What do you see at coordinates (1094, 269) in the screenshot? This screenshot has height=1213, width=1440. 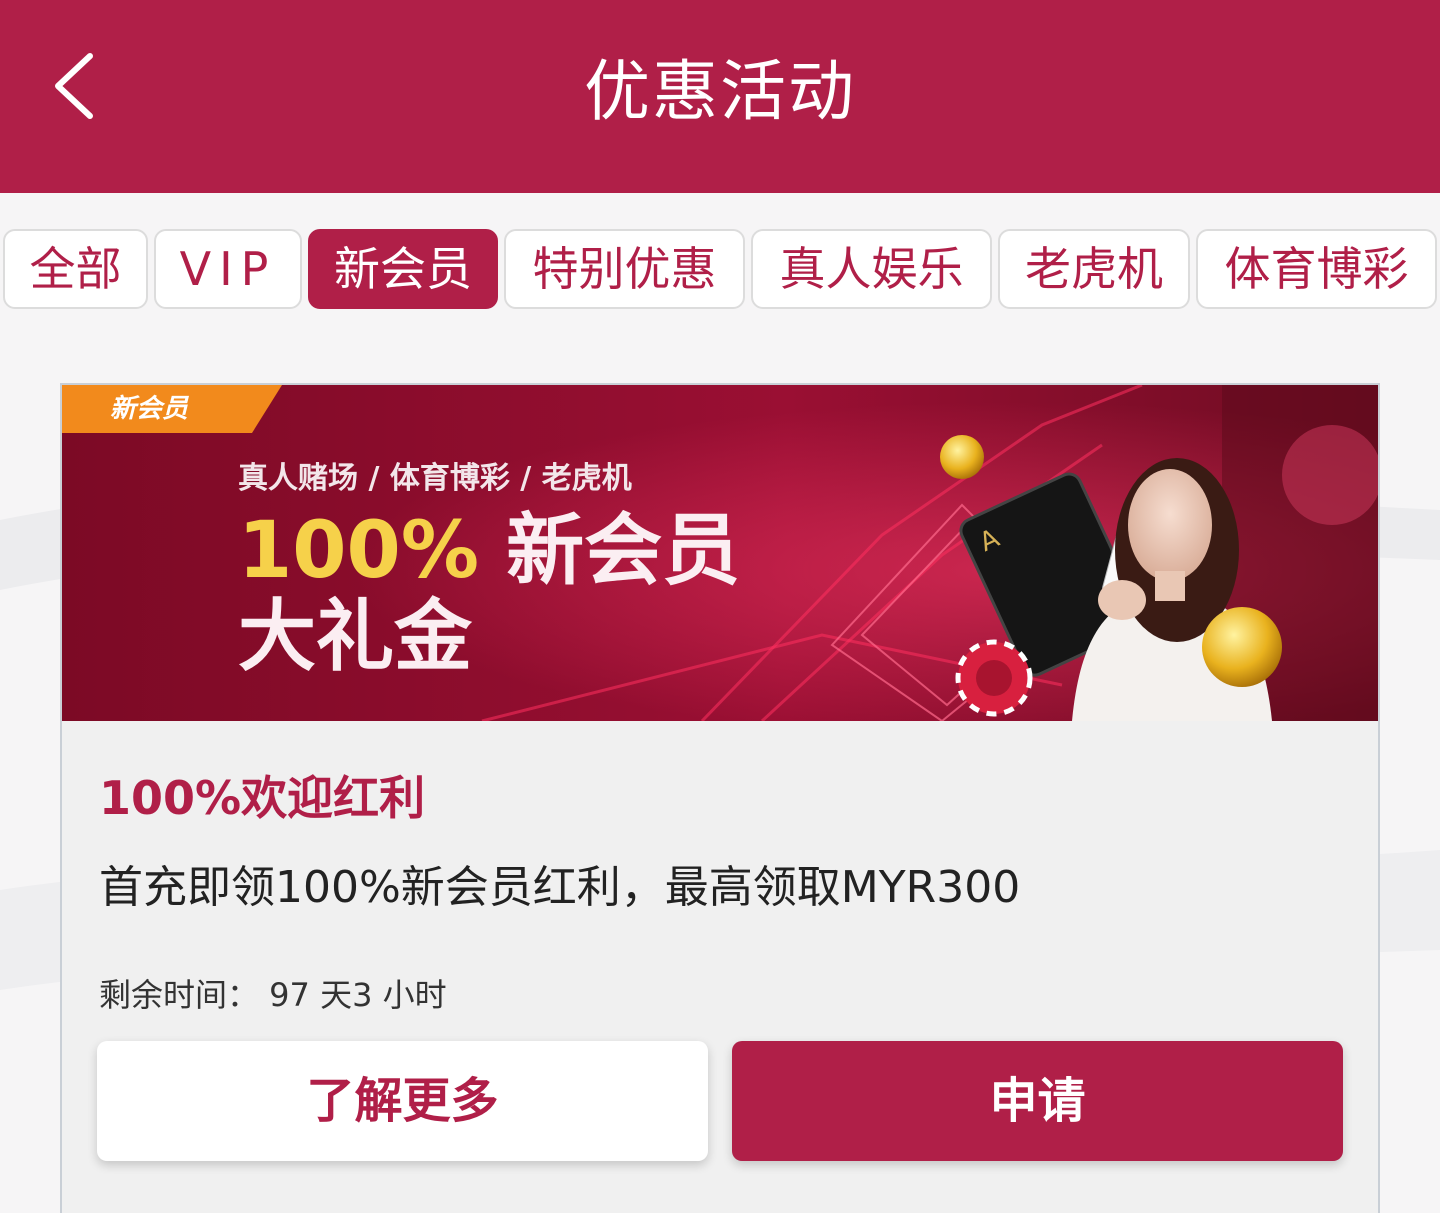 I see `tab-slots: 老虎机` at bounding box center [1094, 269].